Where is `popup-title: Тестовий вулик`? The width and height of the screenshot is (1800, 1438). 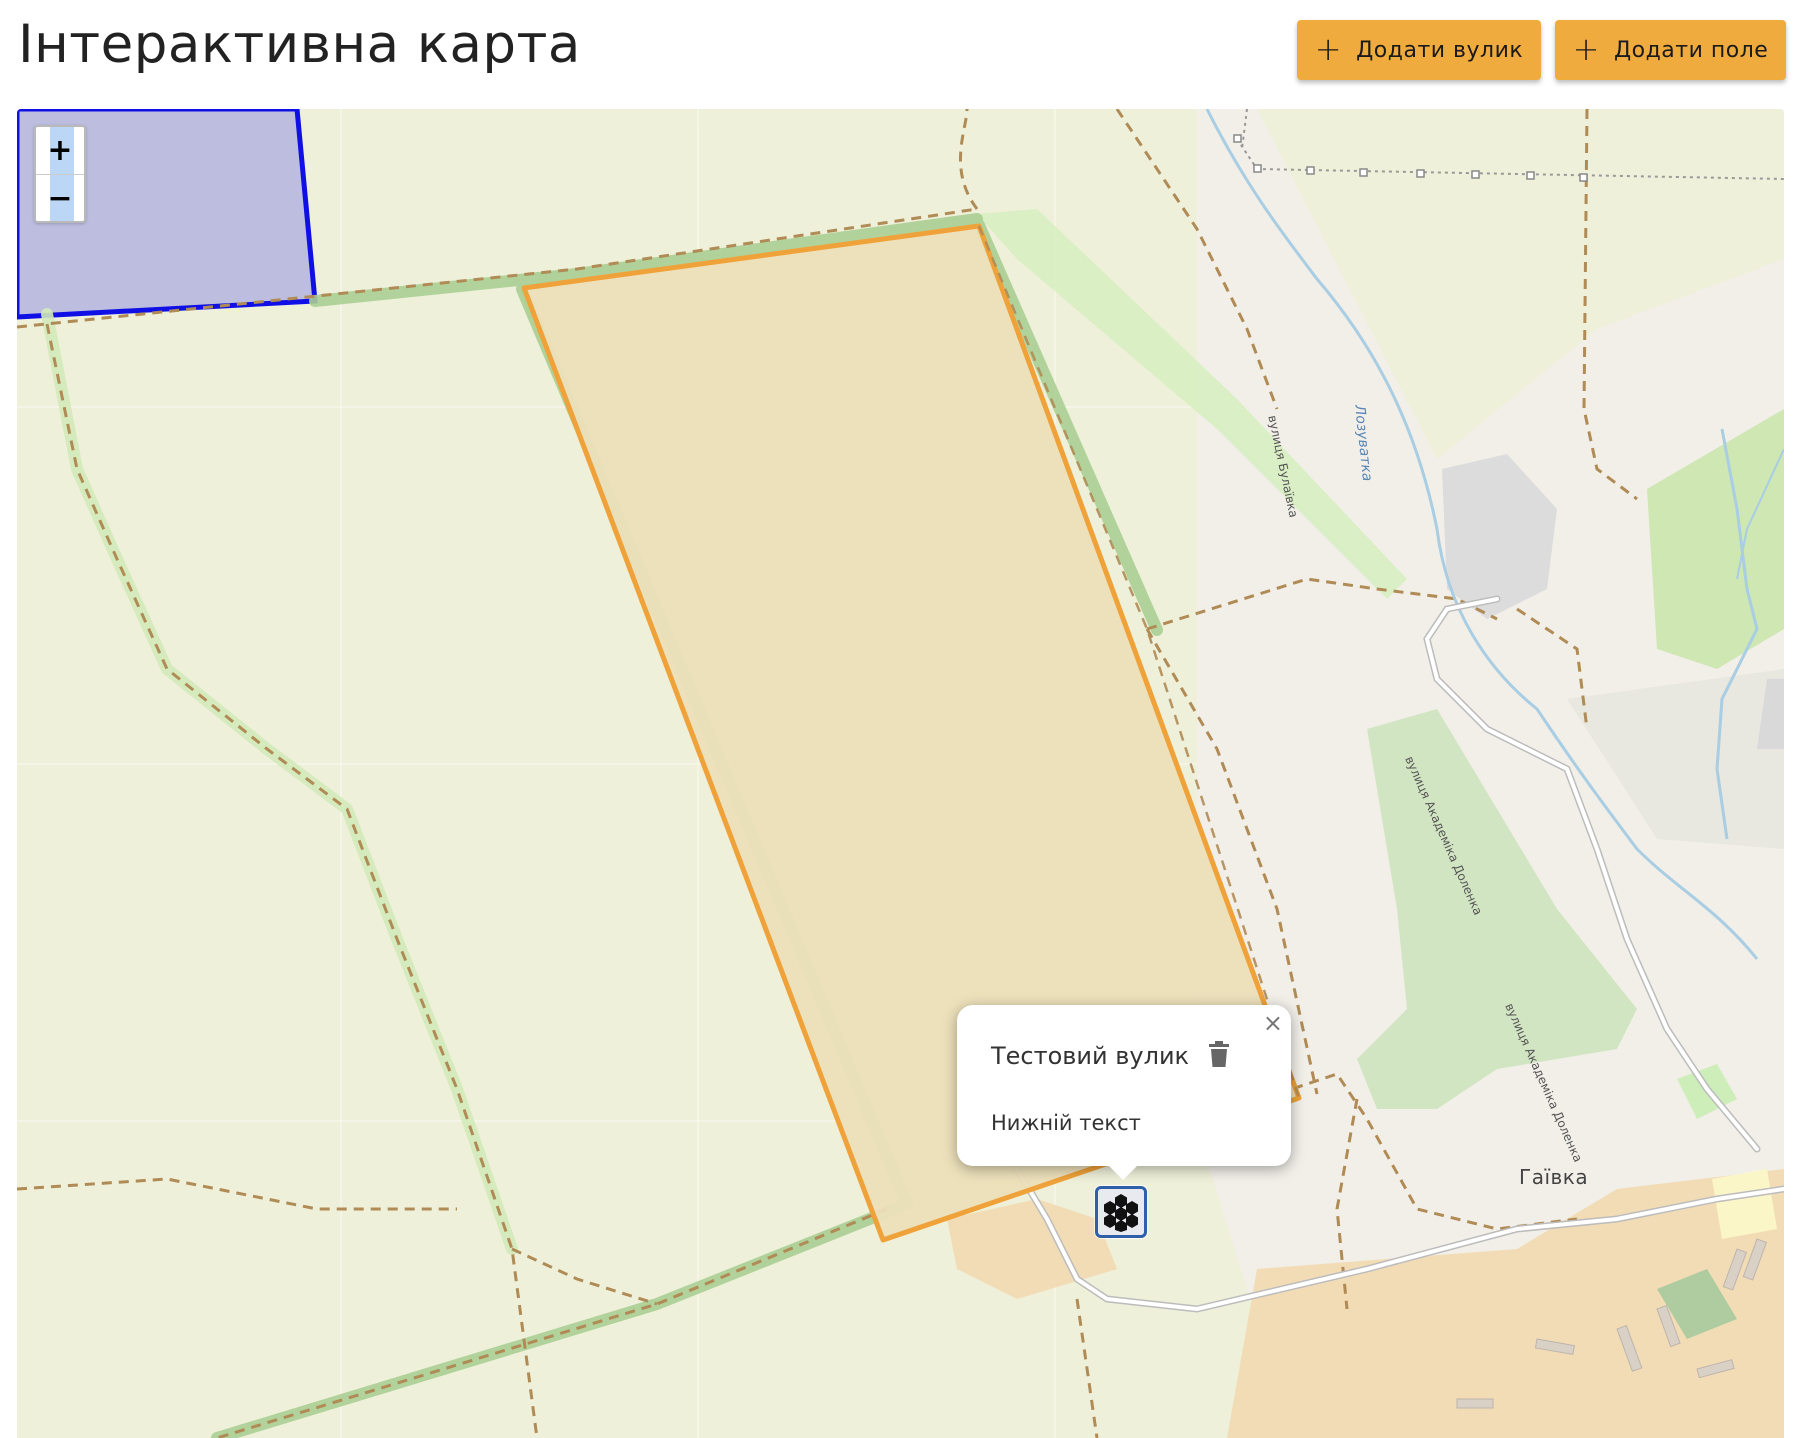 popup-title: Тестовий вулик is located at coordinates (1090, 1056).